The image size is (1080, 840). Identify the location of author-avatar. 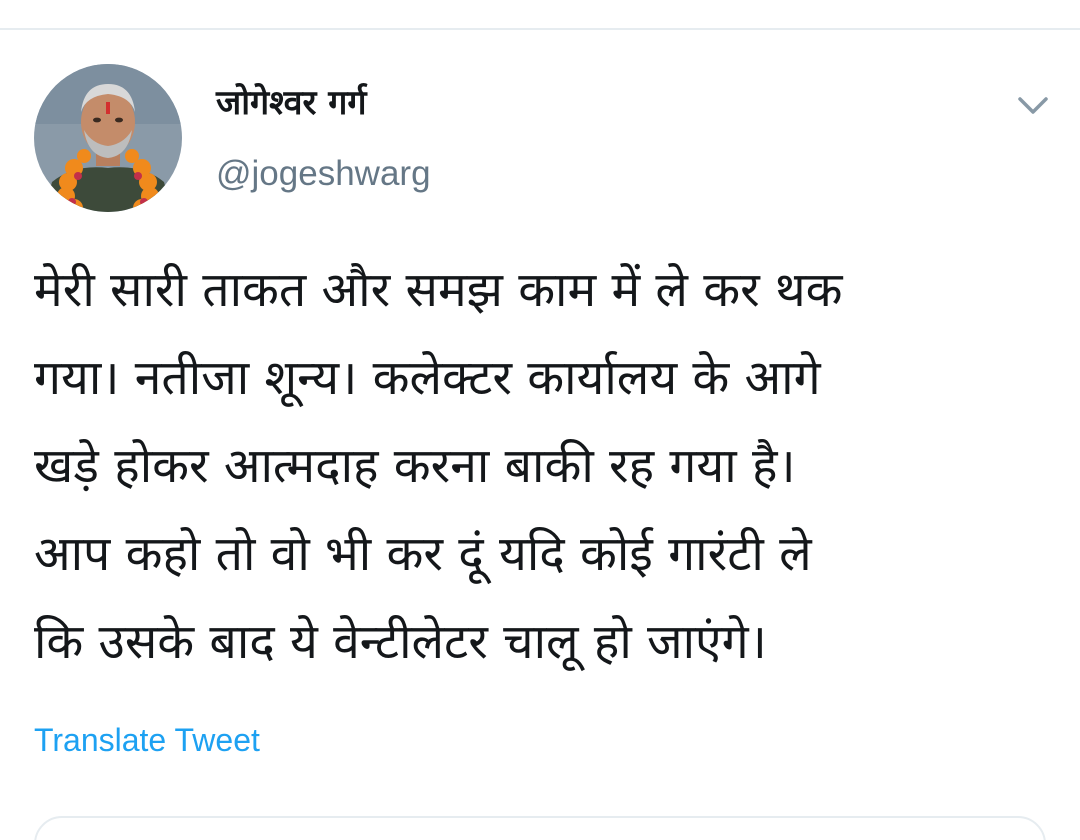
(108, 138).